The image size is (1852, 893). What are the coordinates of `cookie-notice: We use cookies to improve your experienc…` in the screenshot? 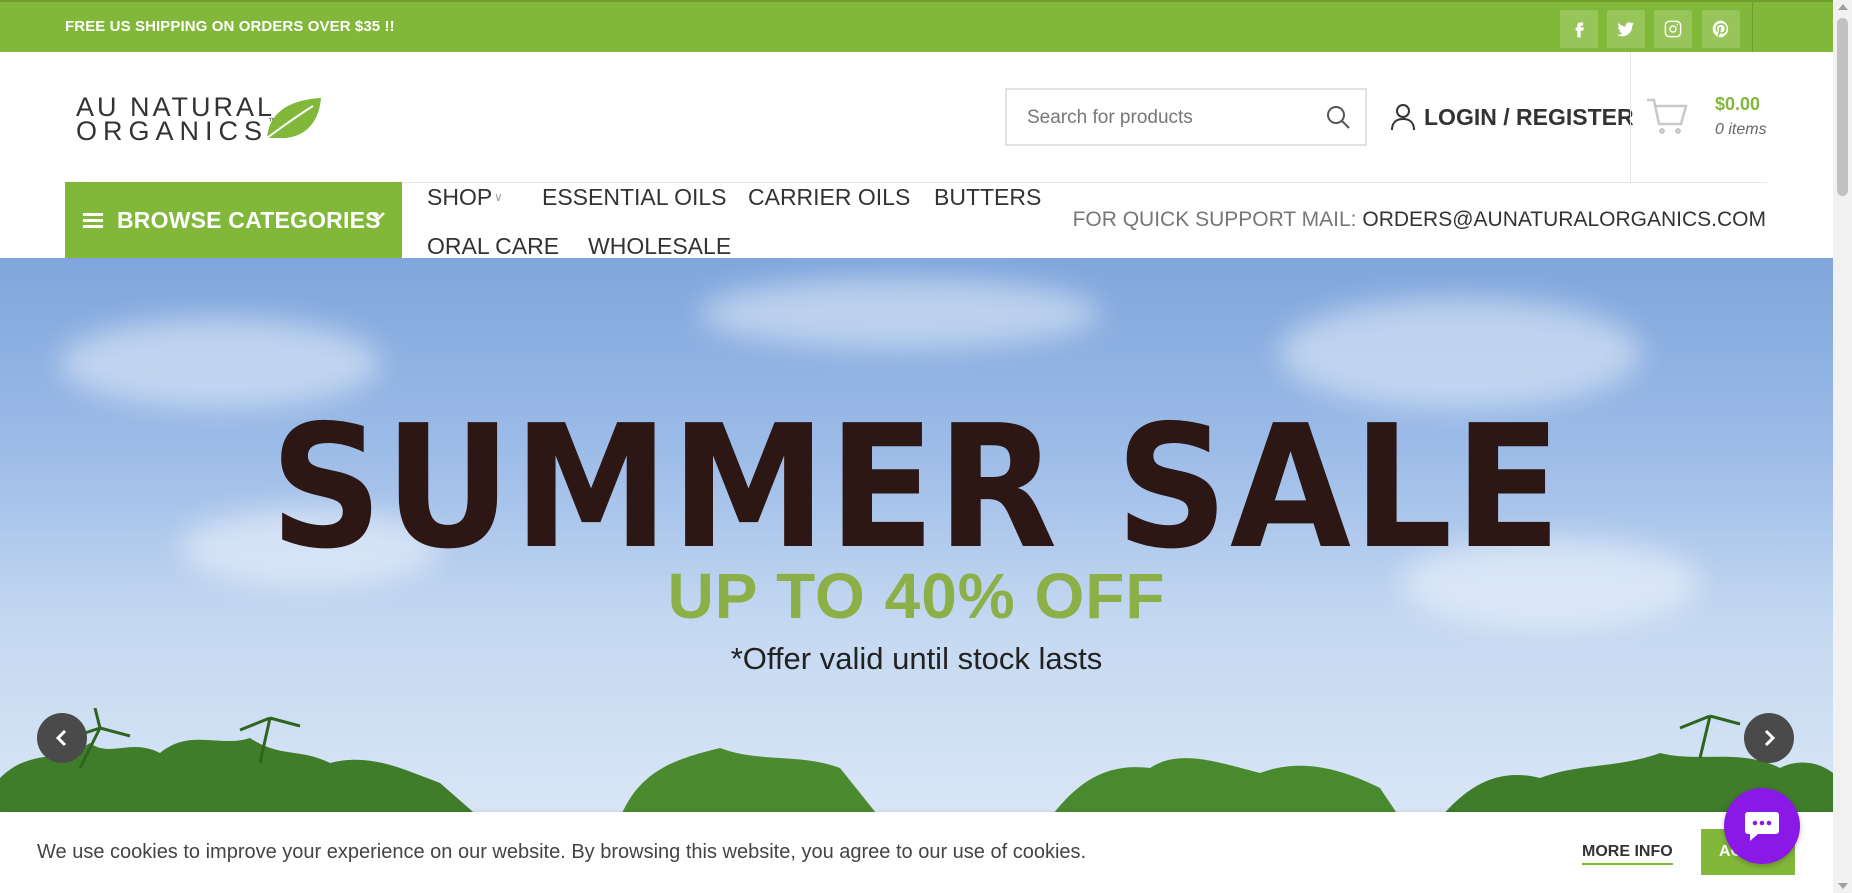 It's located at (916, 852).